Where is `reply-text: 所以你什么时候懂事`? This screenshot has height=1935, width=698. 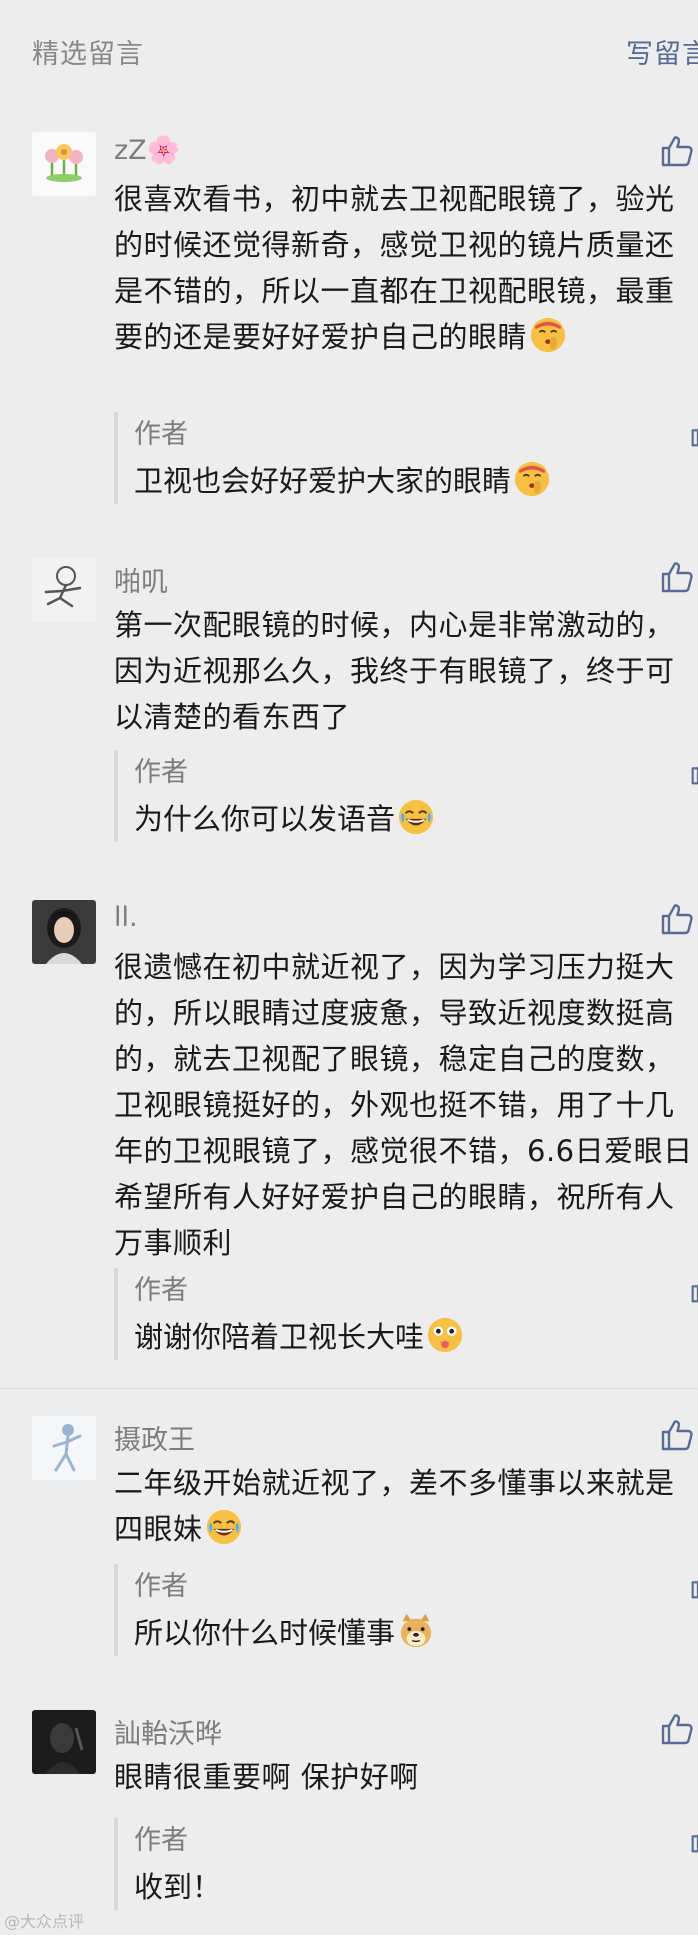 reply-text: 所以你什么时候懂事 is located at coordinates (265, 1633).